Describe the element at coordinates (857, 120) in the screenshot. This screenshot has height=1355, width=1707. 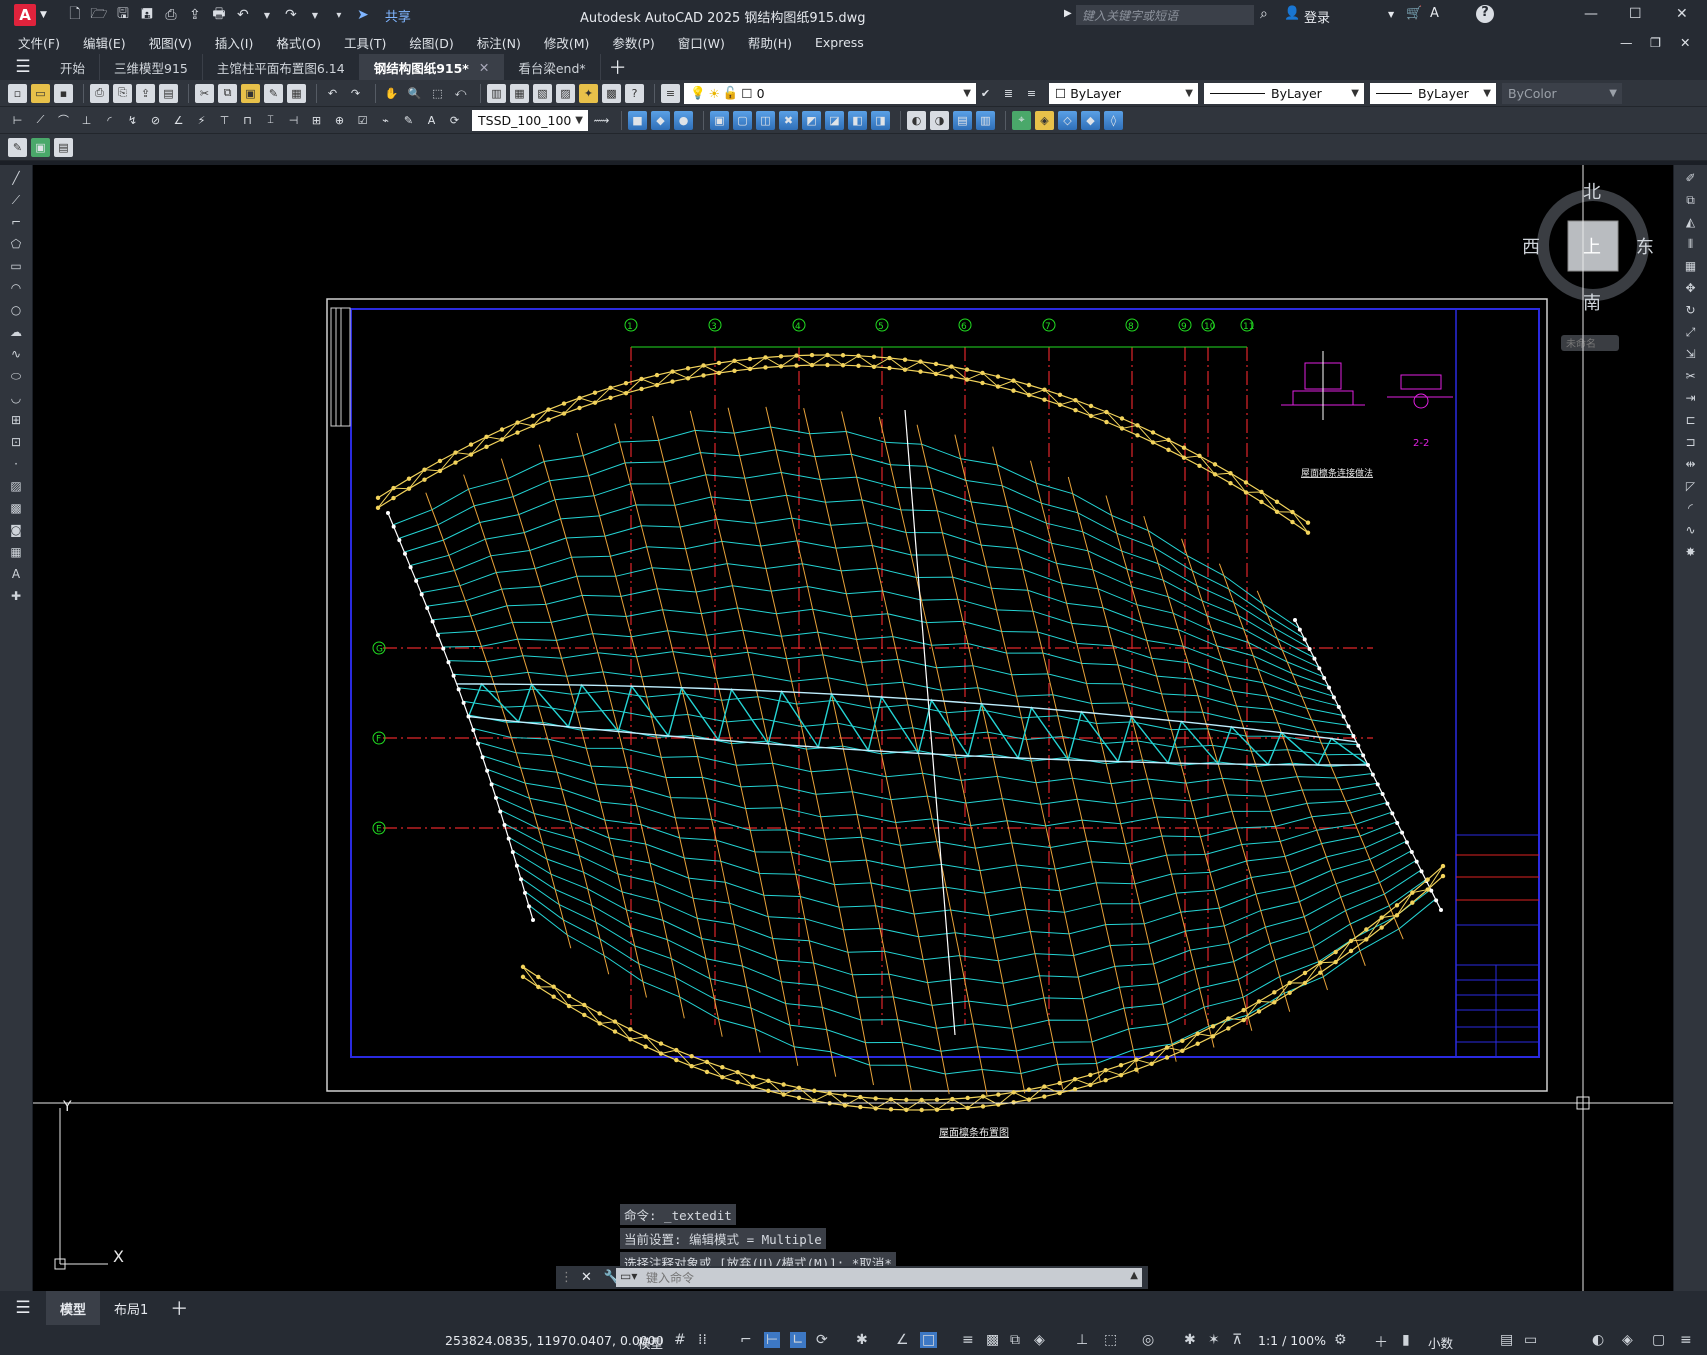
I see `solid-edit-icon: ◧` at that location.